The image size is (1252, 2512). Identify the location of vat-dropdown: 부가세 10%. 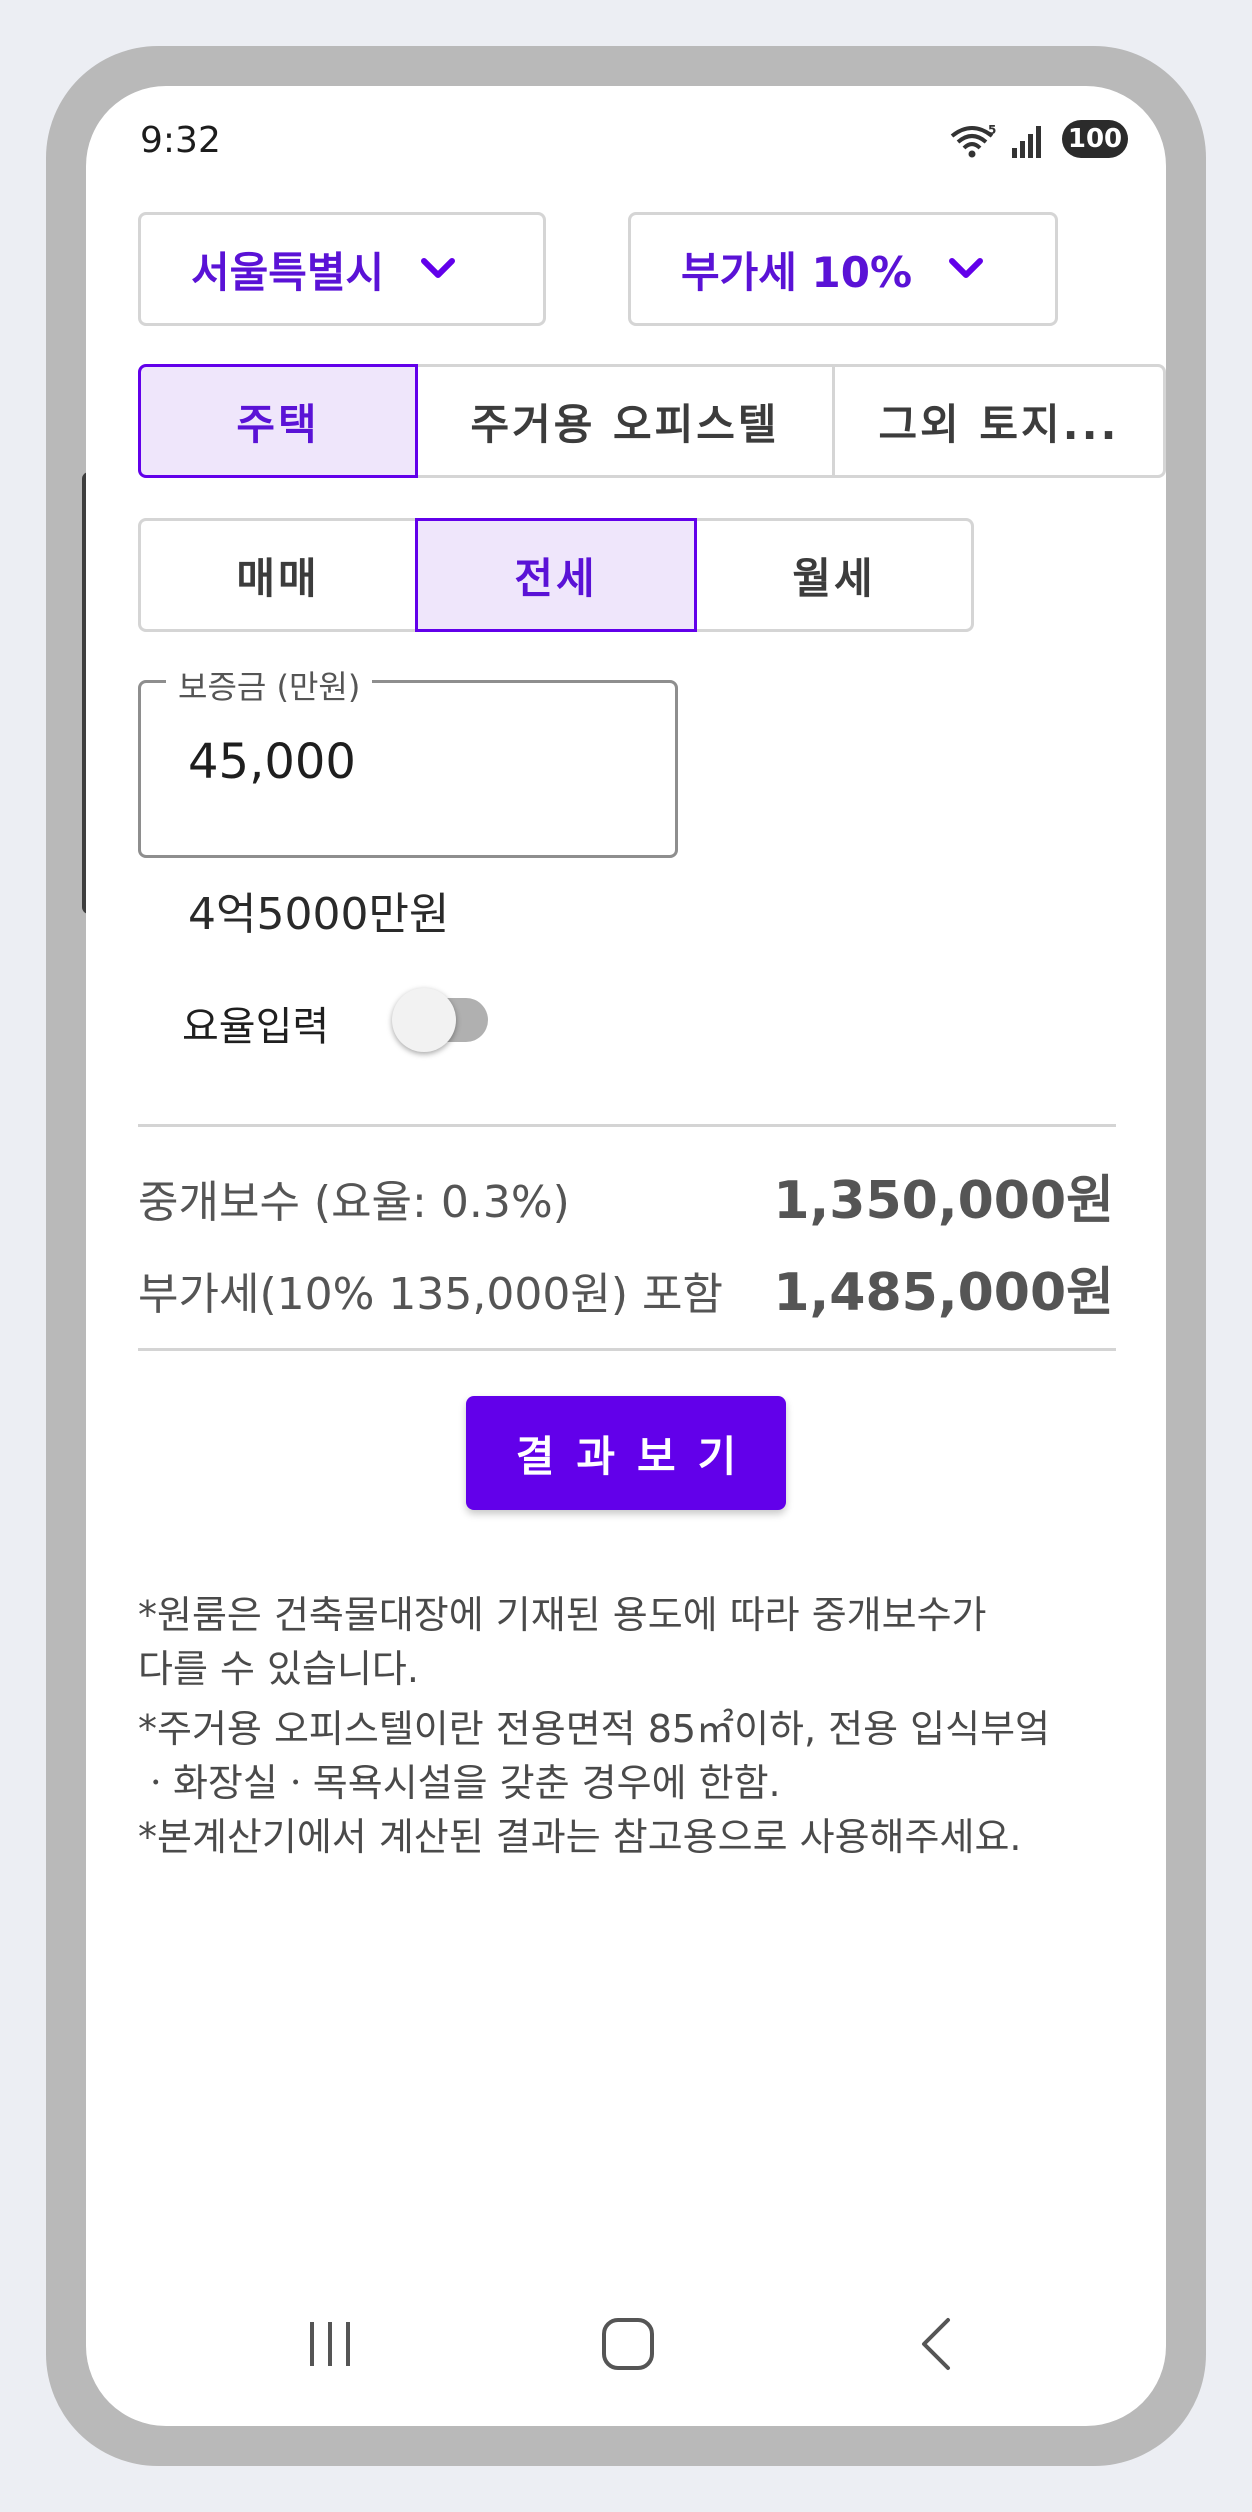
(843, 269).